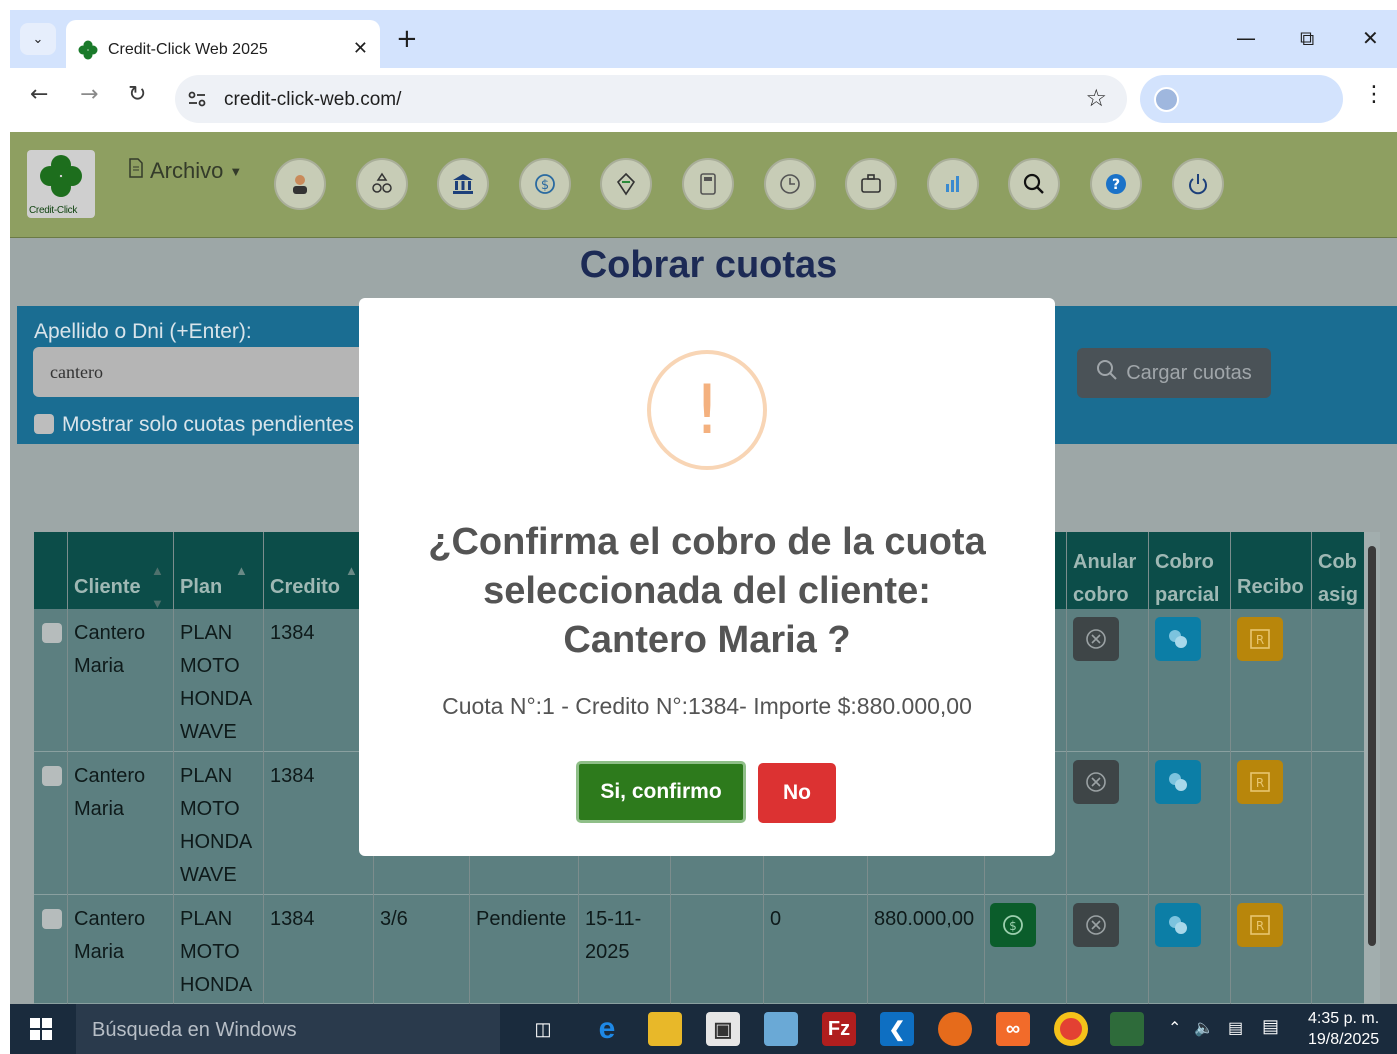  What do you see at coordinates (1338, 595) in the screenshot?
I see `col-cob-2: asig` at bounding box center [1338, 595].